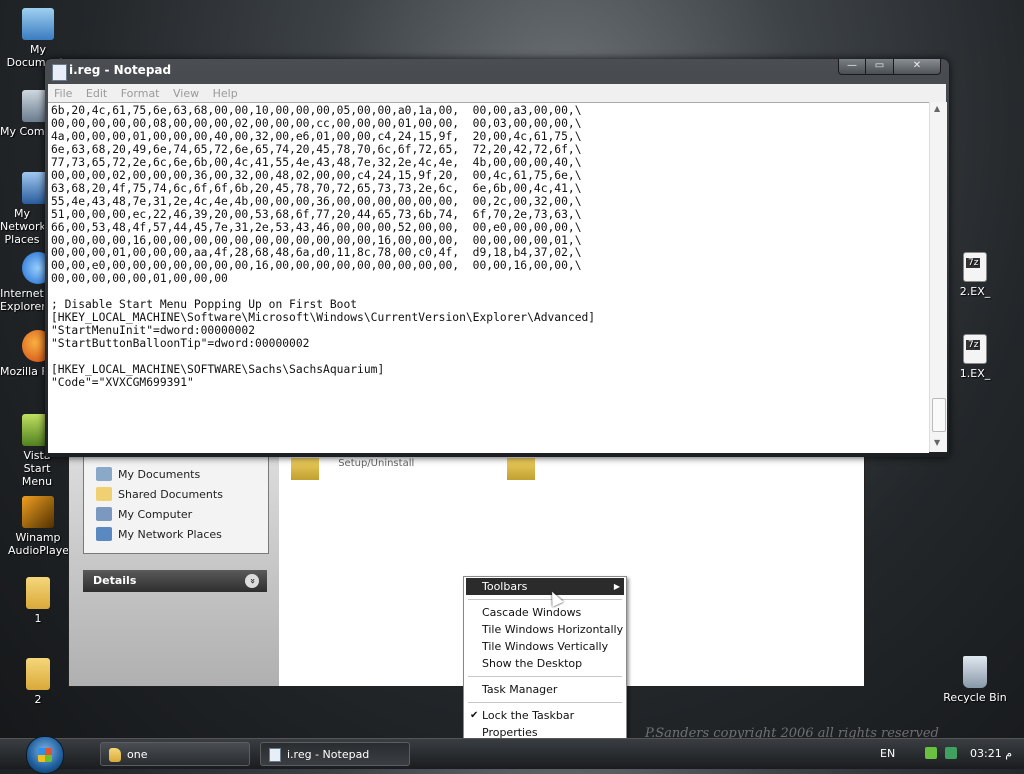 The width and height of the screenshot is (1024, 774). I want to click on task-link-my-computer: My Computer, so click(176, 514).